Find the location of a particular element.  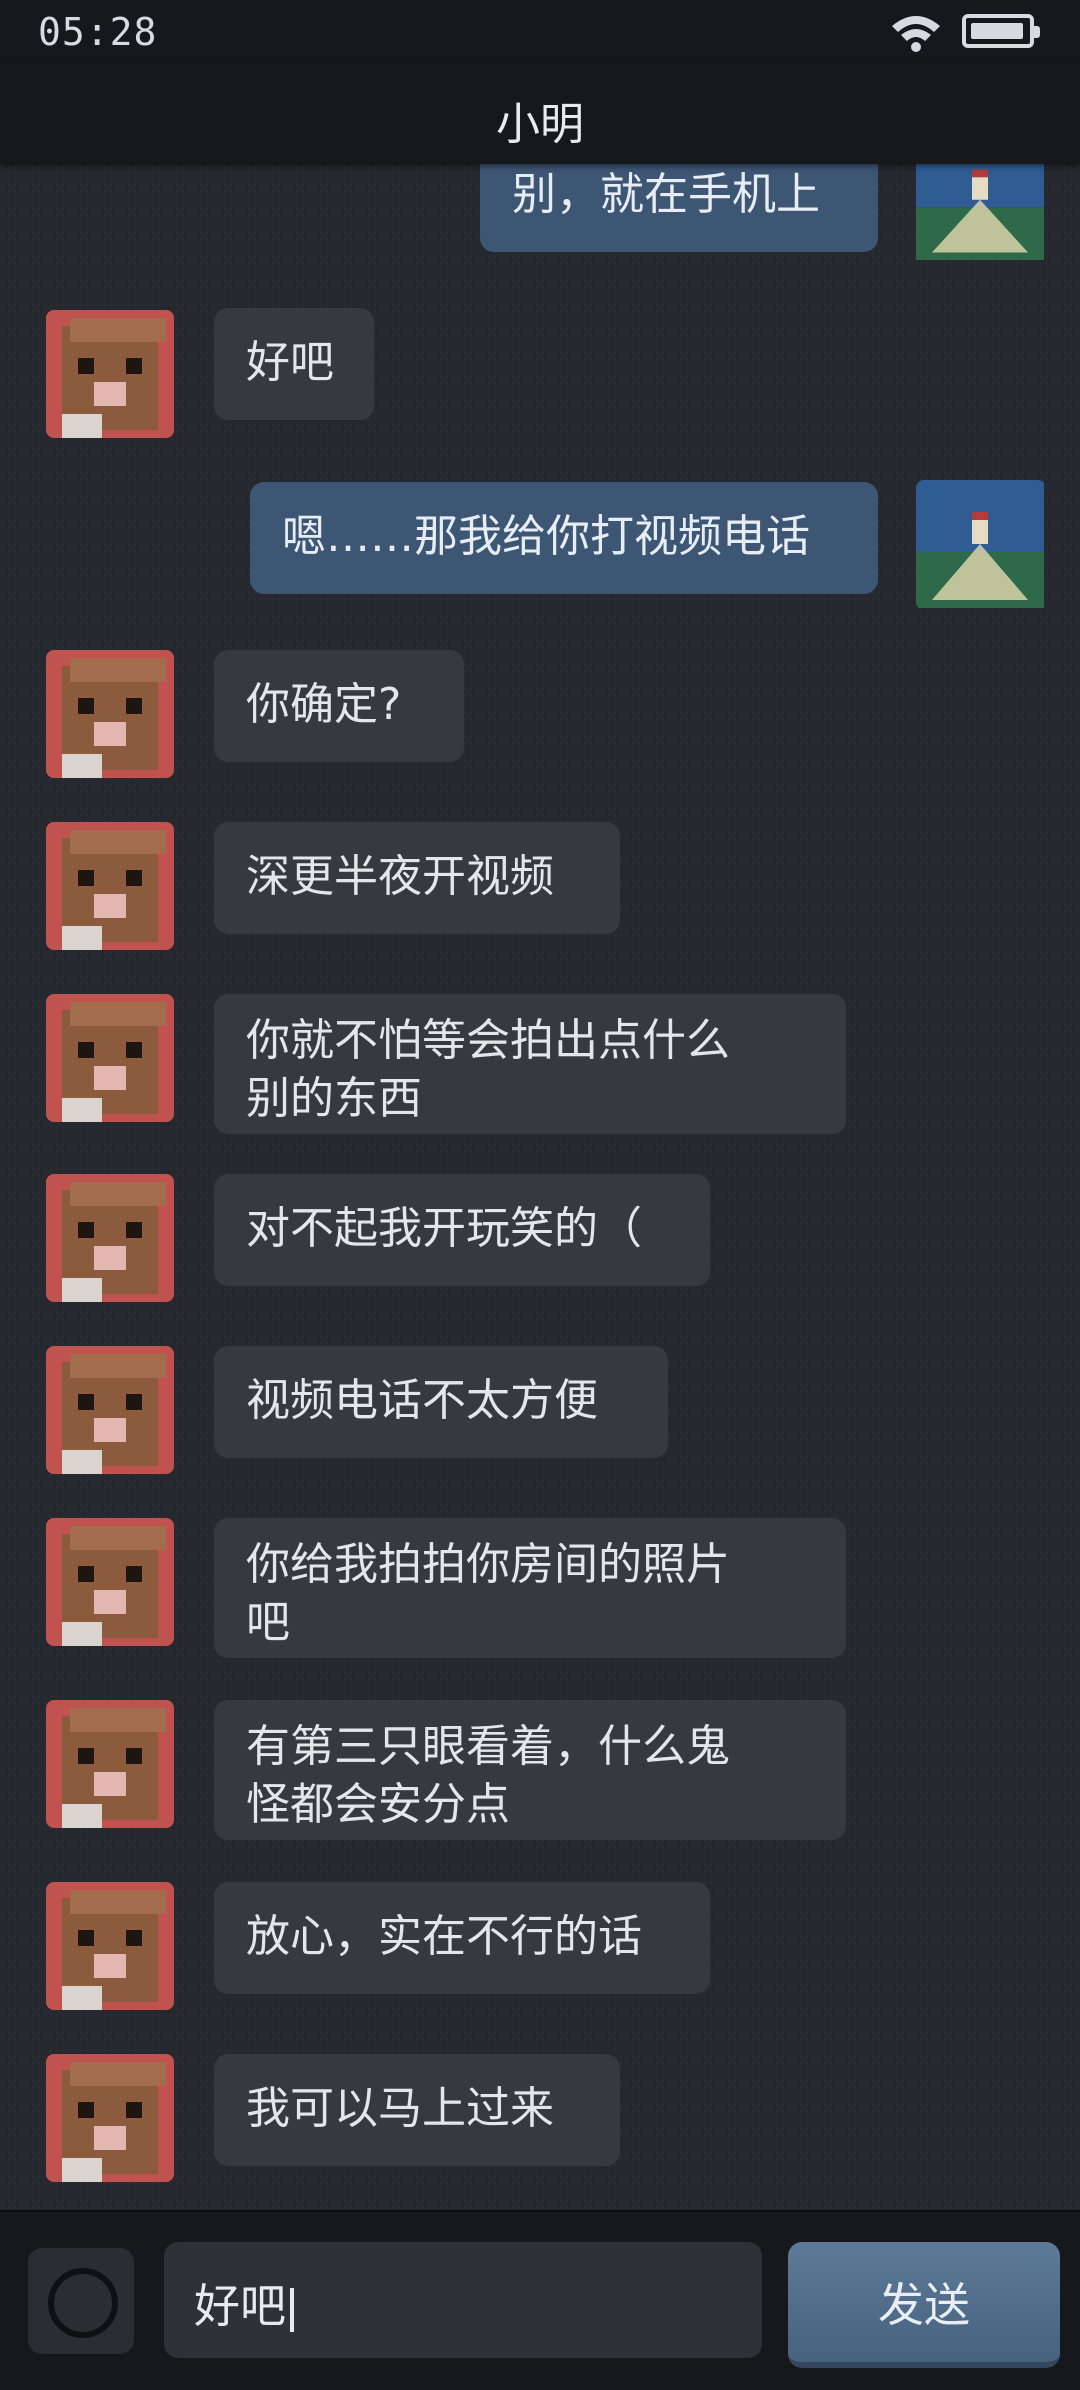

battery-icon is located at coordinates (1001, 31).